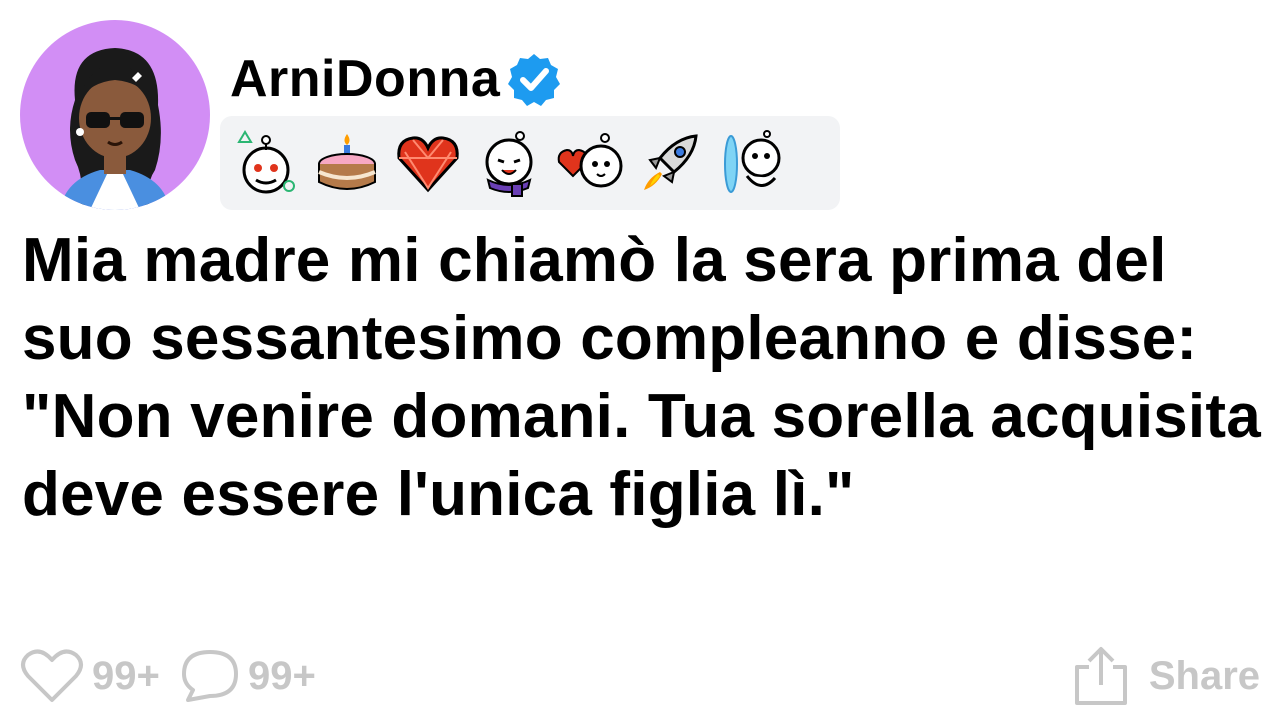 Image resolution: width=1280 pixels, height=720 pixels. I want to click on like-button: 99+, so click(90, 676).